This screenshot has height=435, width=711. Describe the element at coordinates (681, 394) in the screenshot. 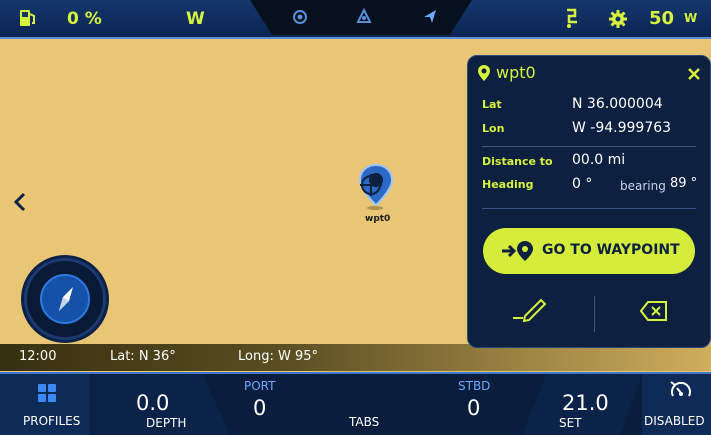

I see `speedometer-icon` at that location.